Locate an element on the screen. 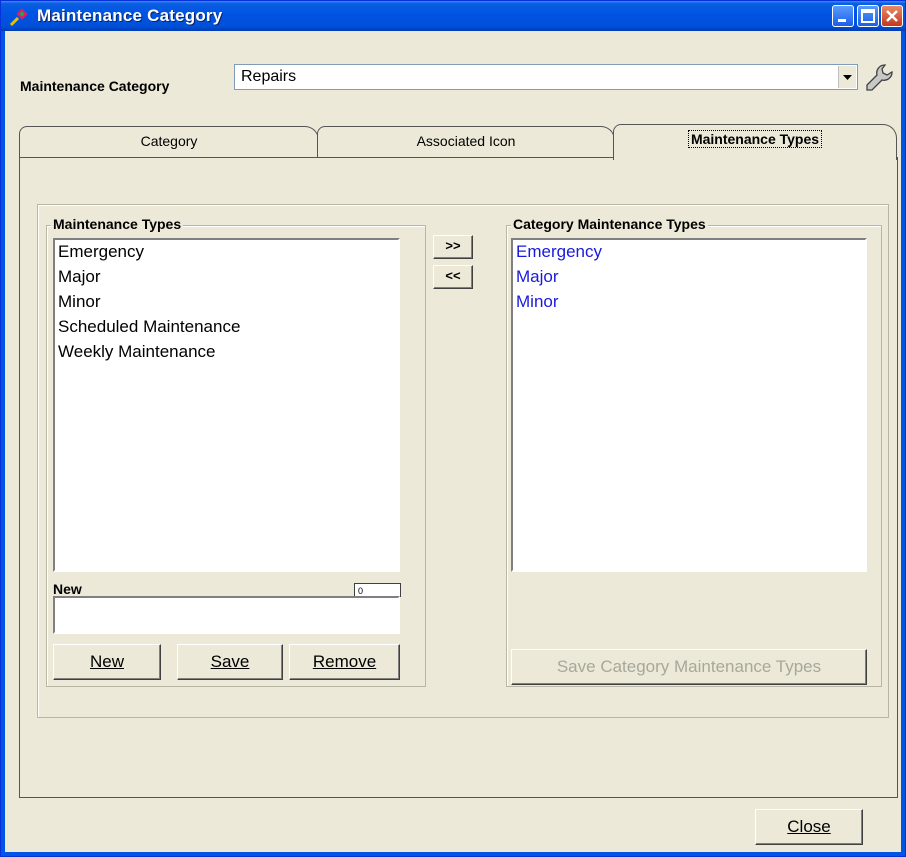 The image size is (906, 857). new-button: New is located at coordinates (107, 662).